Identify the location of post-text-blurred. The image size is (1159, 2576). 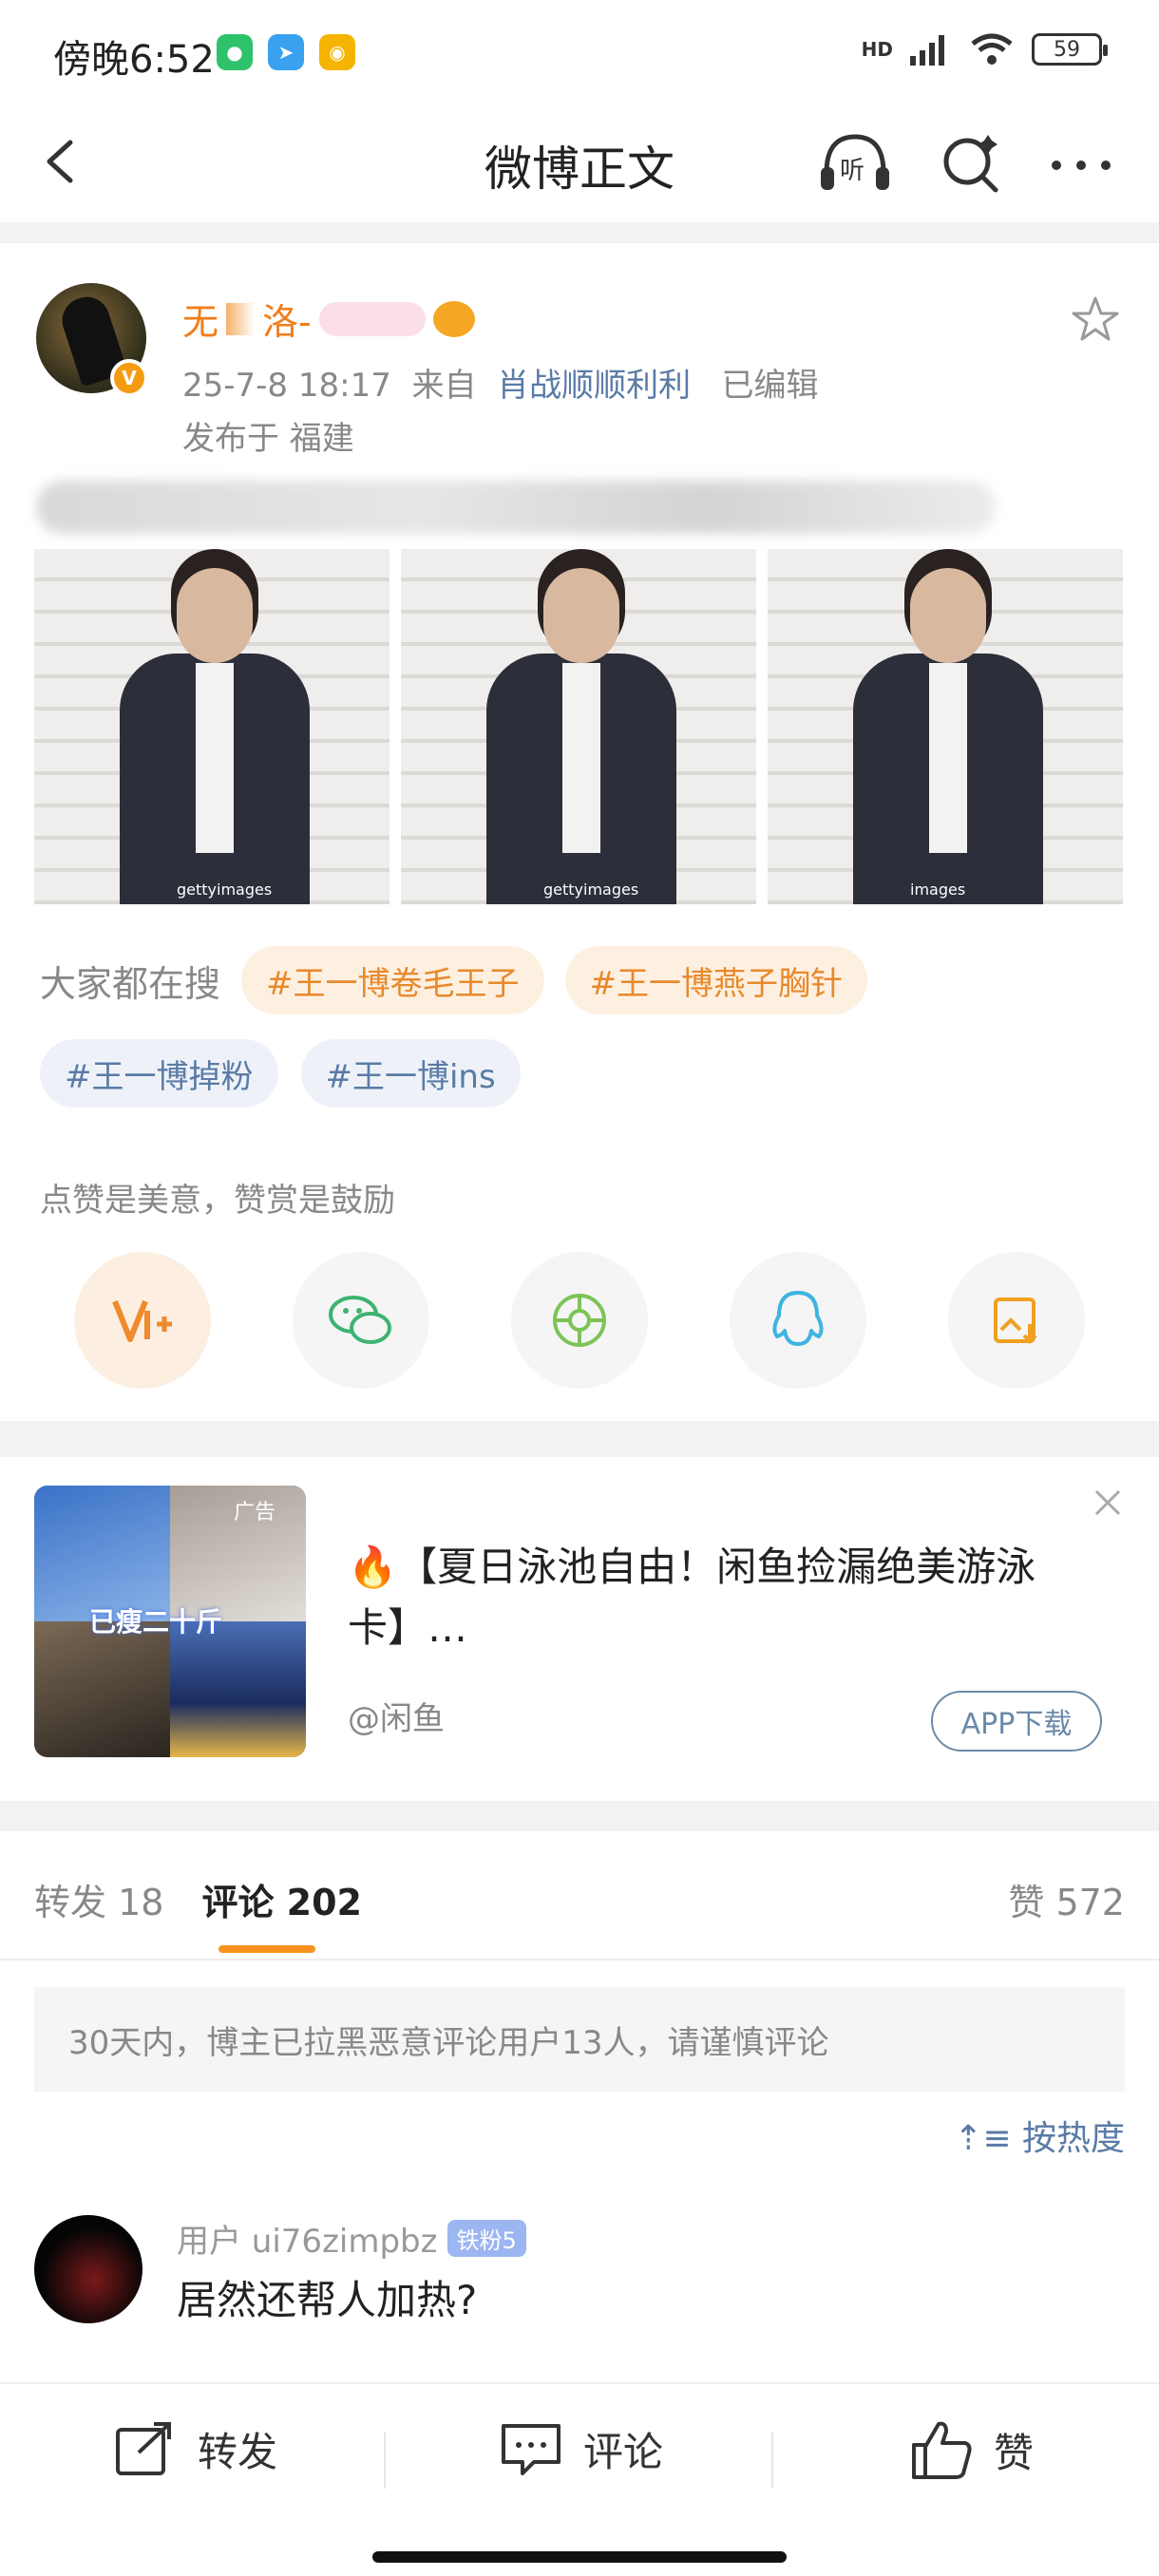
(516, 508).